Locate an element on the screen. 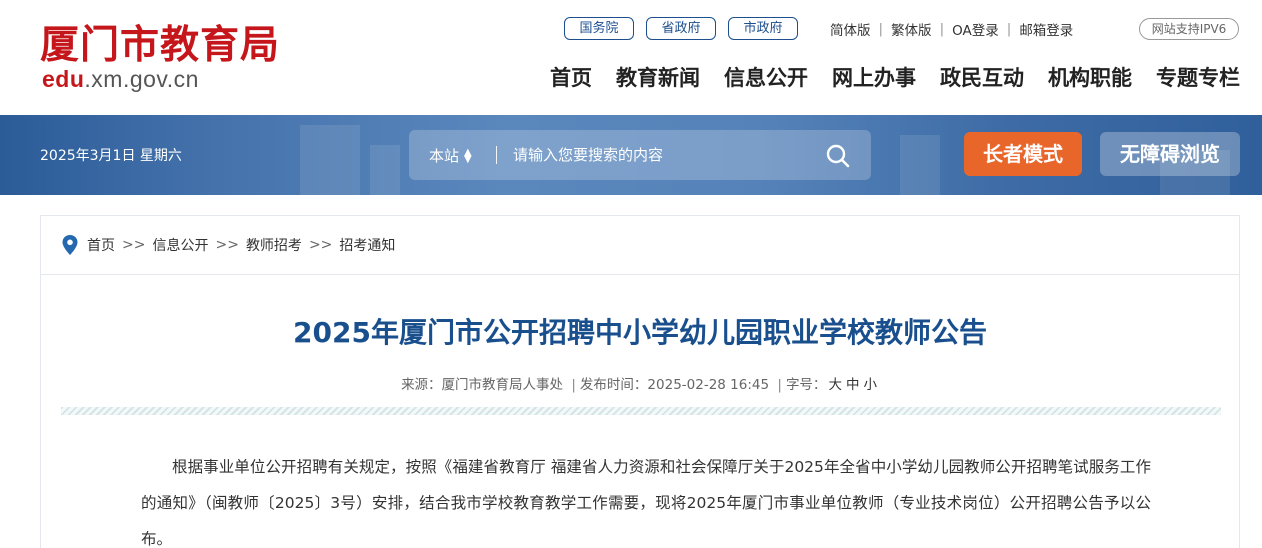 The width and height of the screenshot is (1262, 548). search-banner: 2025年3月1日 星期六 本站 ▲▼ 长者模式 无障碍浏览 is located at coordinates (631, 155).